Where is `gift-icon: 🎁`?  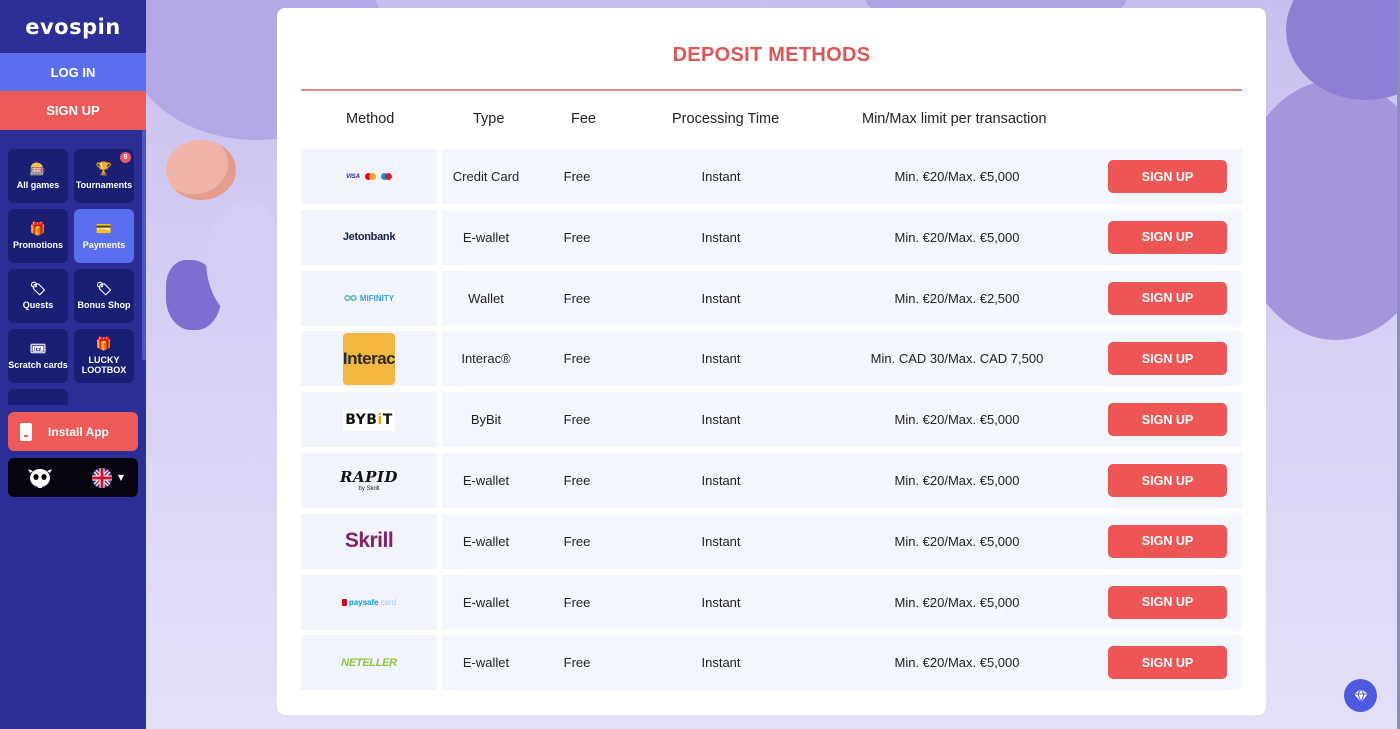 gift-icon: 🎁 is located at coordinates (38, 228).